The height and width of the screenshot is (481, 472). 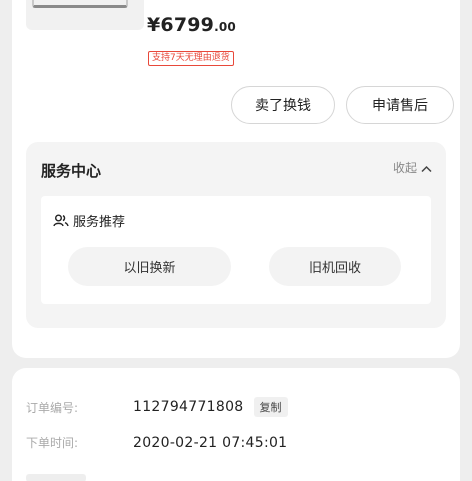 I want to click on aftersale-button: 申请售后, so click(x=400, y=105).